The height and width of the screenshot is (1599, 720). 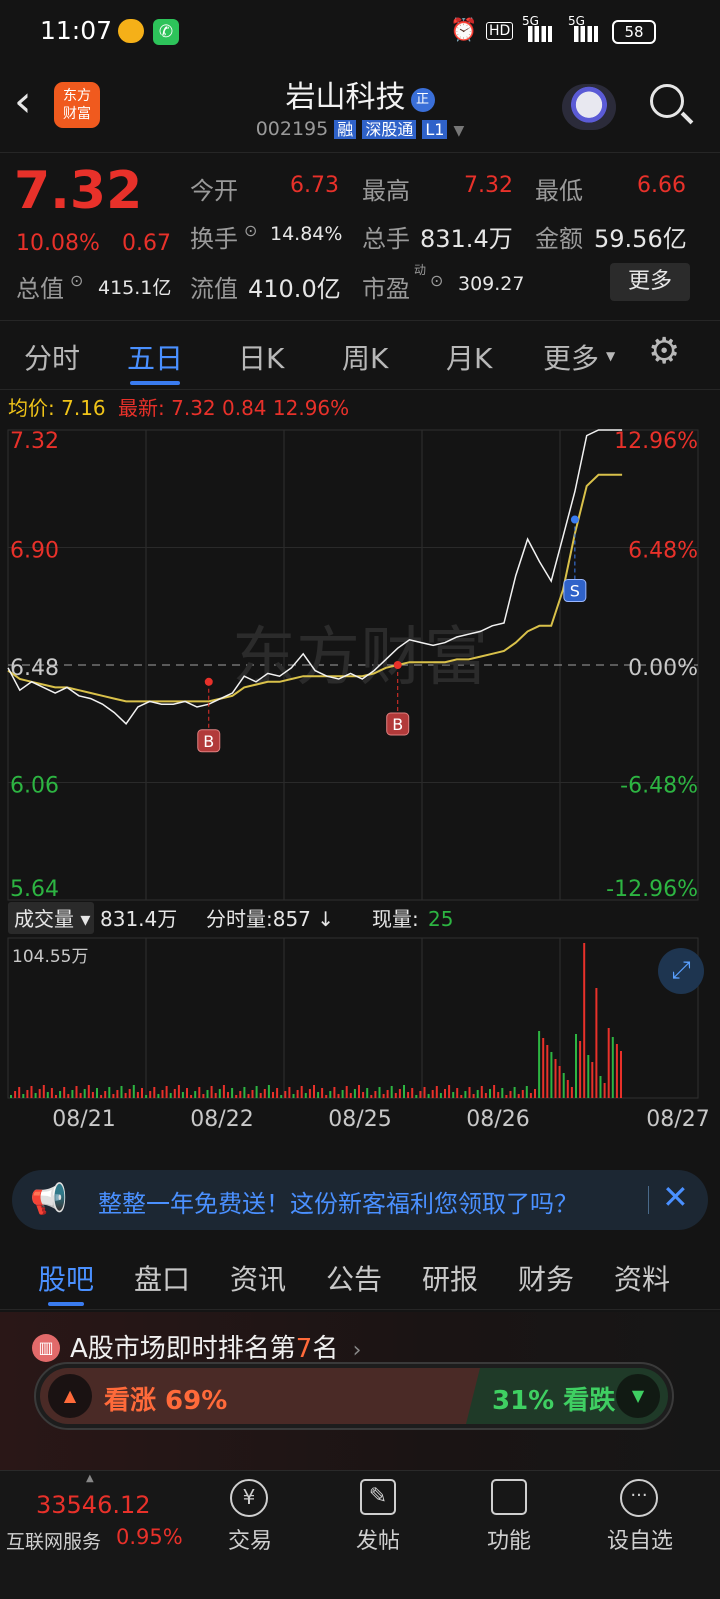 I want to click on battery-icon: 58, so click(x=634, y=32).